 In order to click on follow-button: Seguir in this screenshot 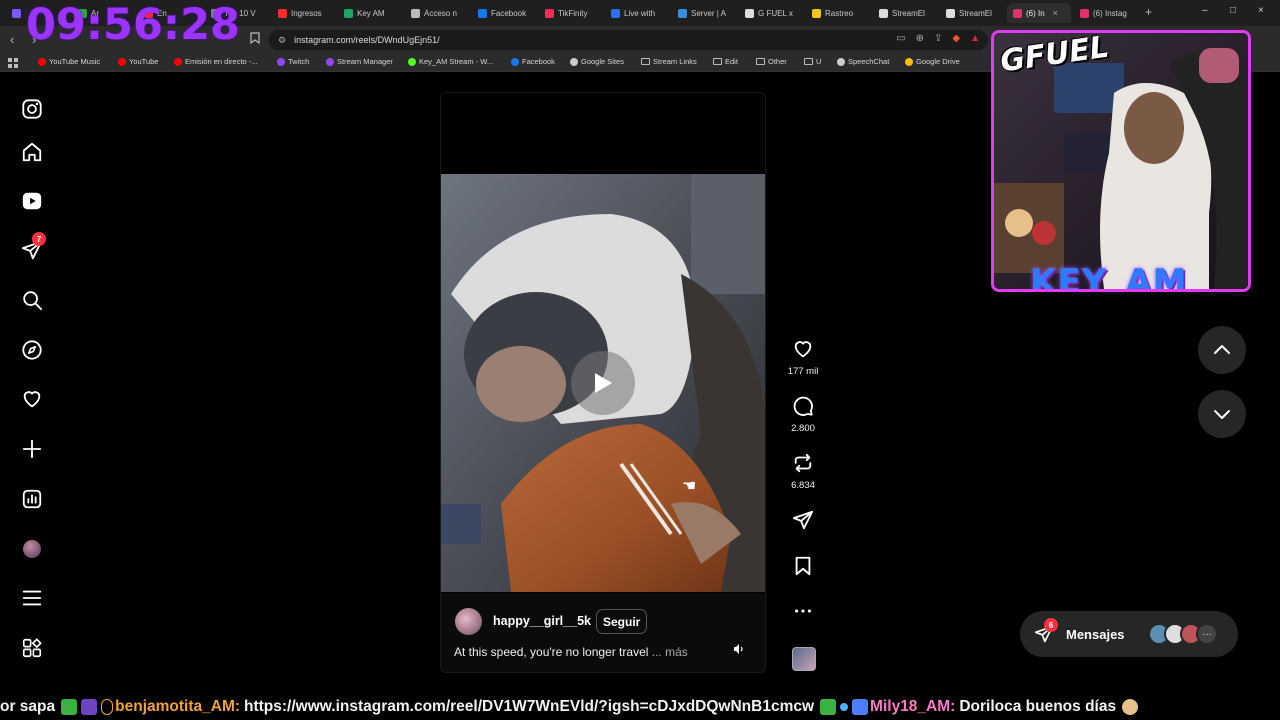, I will do `click(622, 621)`.